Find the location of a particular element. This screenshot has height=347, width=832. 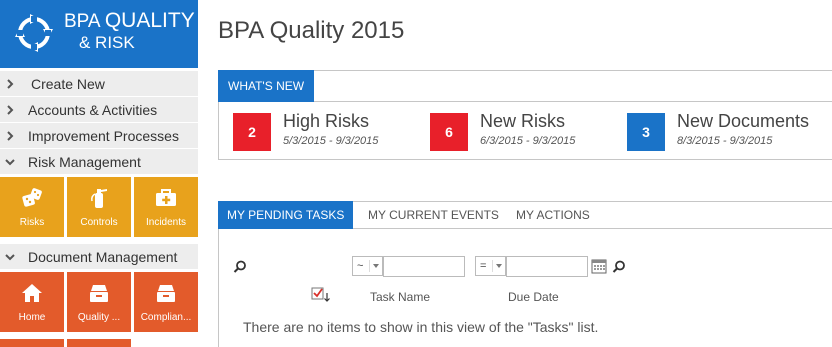

home-icon is located at coordinates (32, 293).